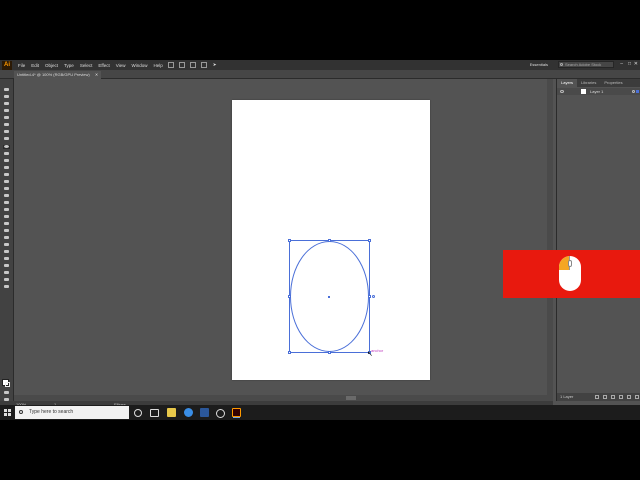 The width and height of the screenshot is (640, 480). Describe the element at coordinates (6, 111) in the screenshot. I see `lasso-tool-icon` at that location.